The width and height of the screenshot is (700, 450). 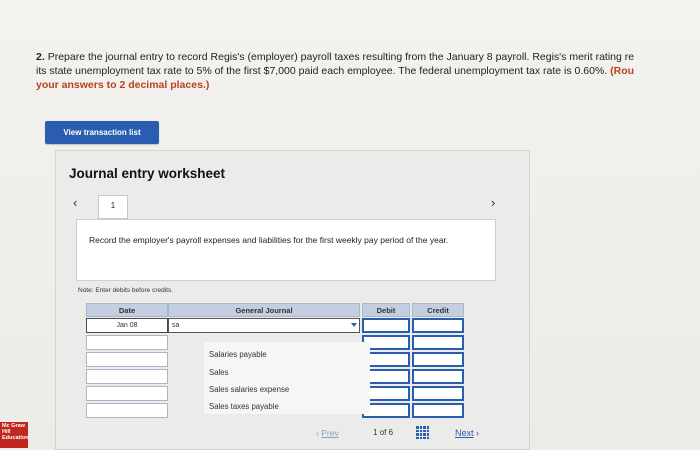 I want to click on dropdown-option: Sales taxes payable, so click(x=244, y=406).